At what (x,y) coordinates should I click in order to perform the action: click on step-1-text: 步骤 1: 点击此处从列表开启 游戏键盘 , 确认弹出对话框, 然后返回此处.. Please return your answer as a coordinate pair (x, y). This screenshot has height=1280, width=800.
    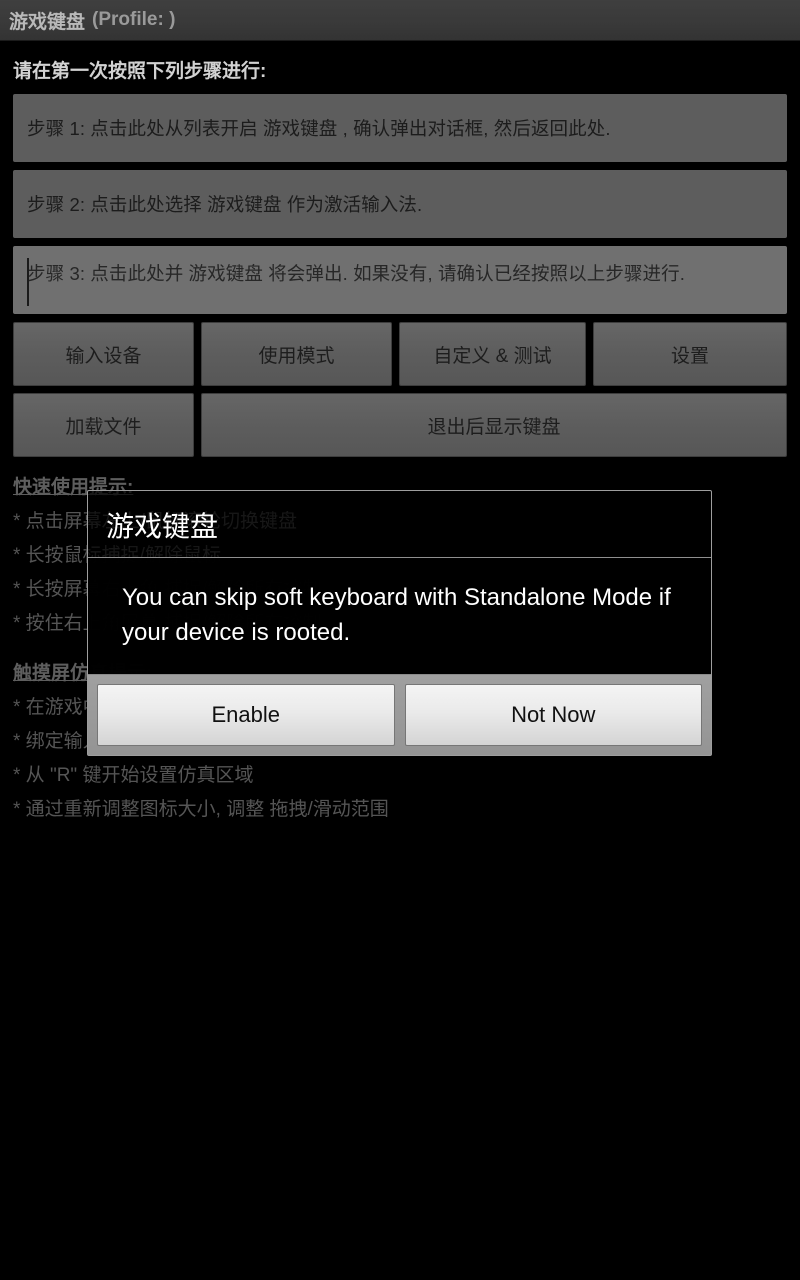
    Looking at the image, I should click on (319, 128).